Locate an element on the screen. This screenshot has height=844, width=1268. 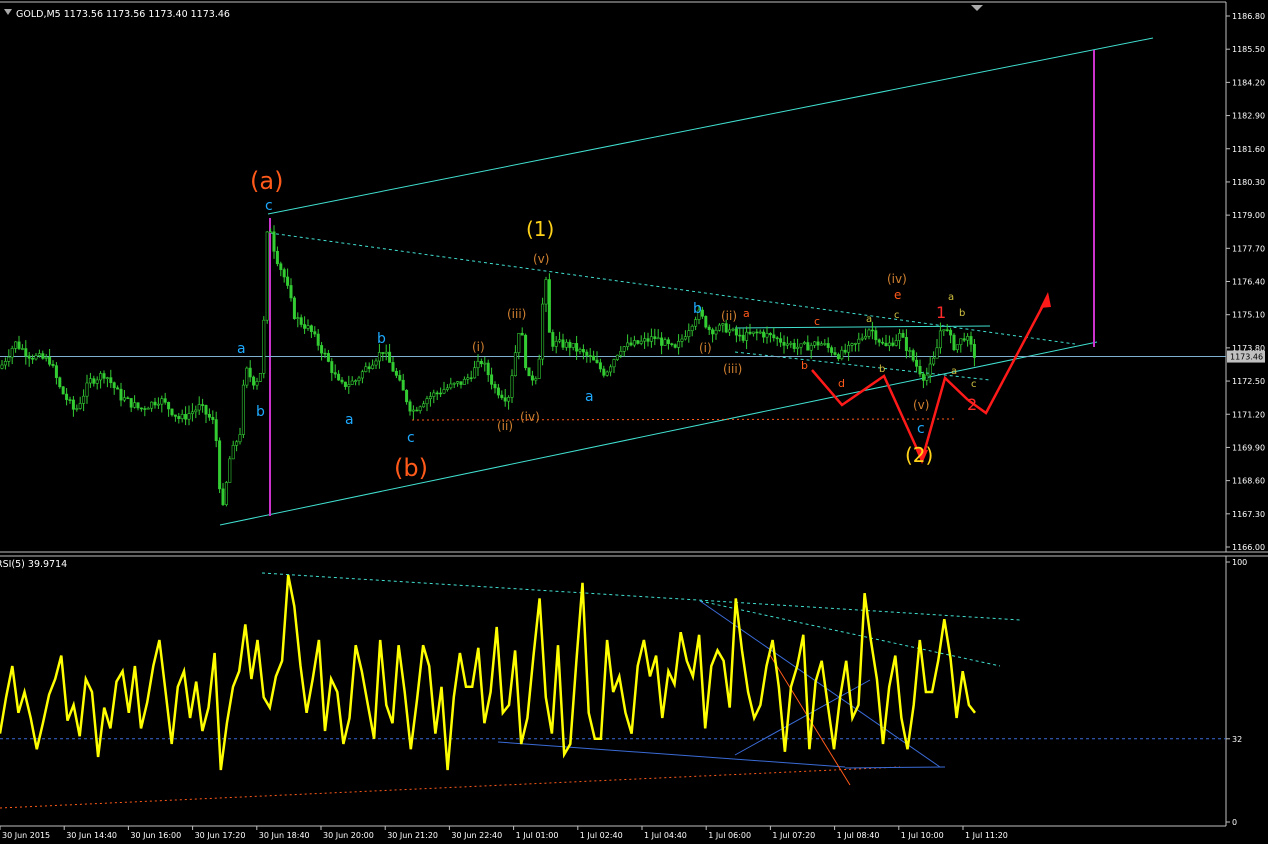
price-tick-label: 1176.40 is located at coordinates (1248, 282).